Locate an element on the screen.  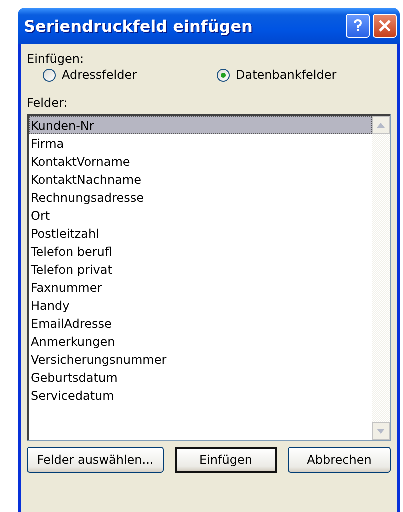
list-item: Faxnummer is located at coordinates (200, 287).